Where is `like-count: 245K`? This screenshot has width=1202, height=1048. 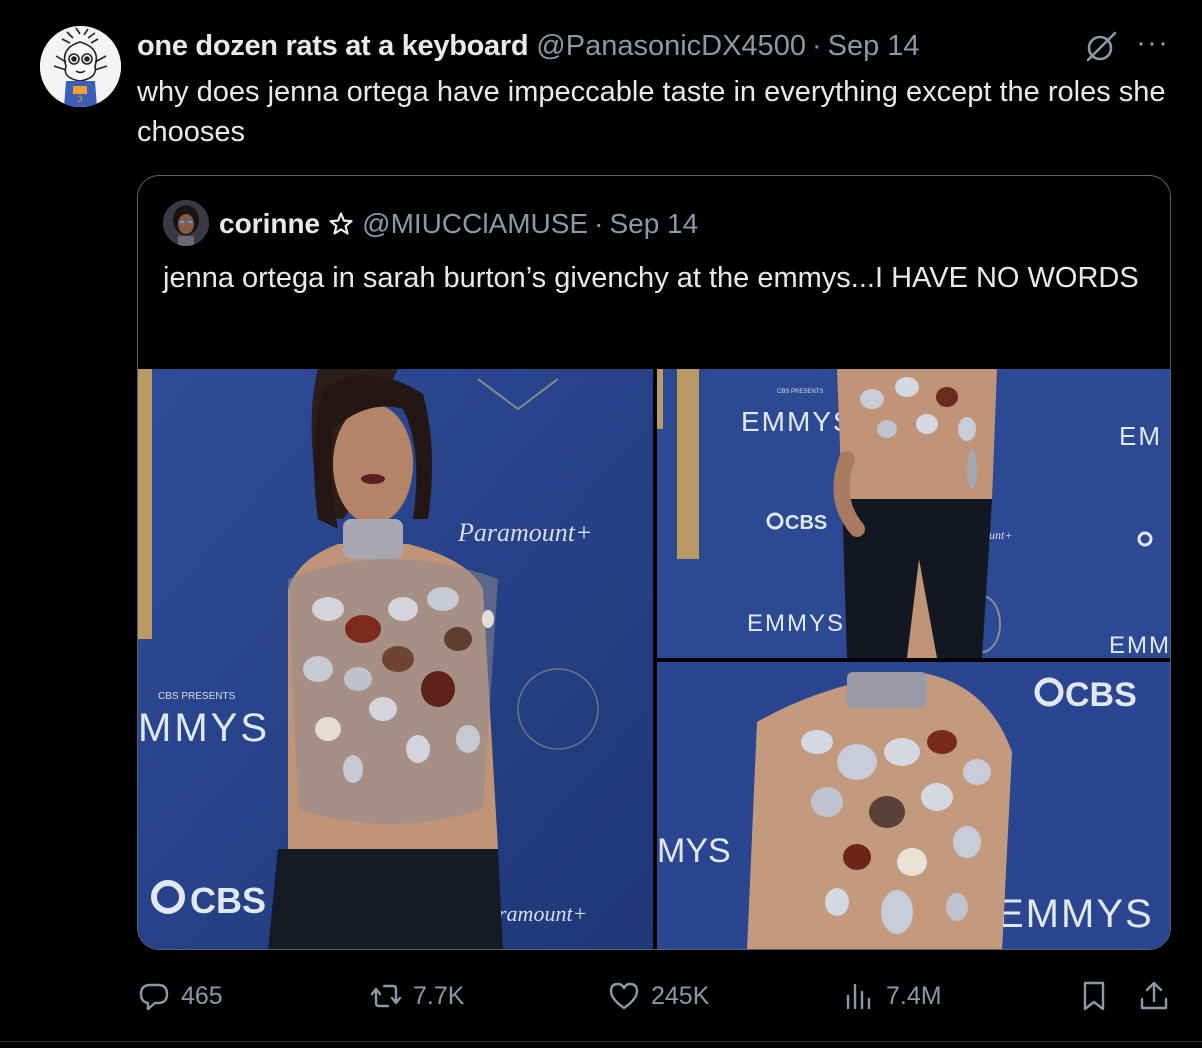
like-count: 245K is located at coordinates (680, 995).